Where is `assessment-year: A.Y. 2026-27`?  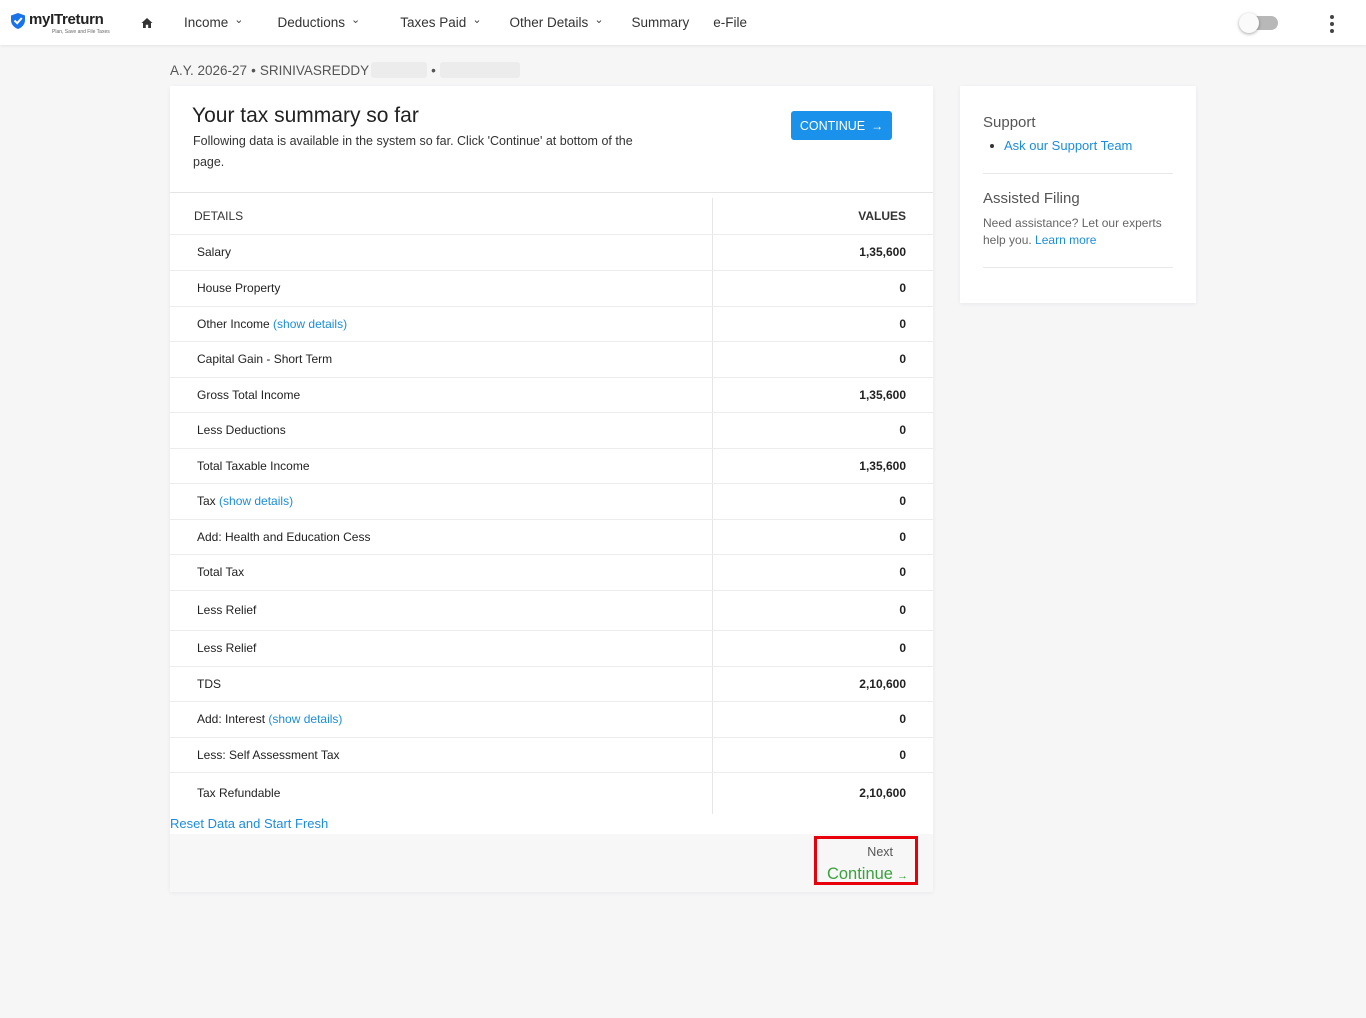
assessment-year: A.Y. 2026-27 is located at coordinates (209, 70).